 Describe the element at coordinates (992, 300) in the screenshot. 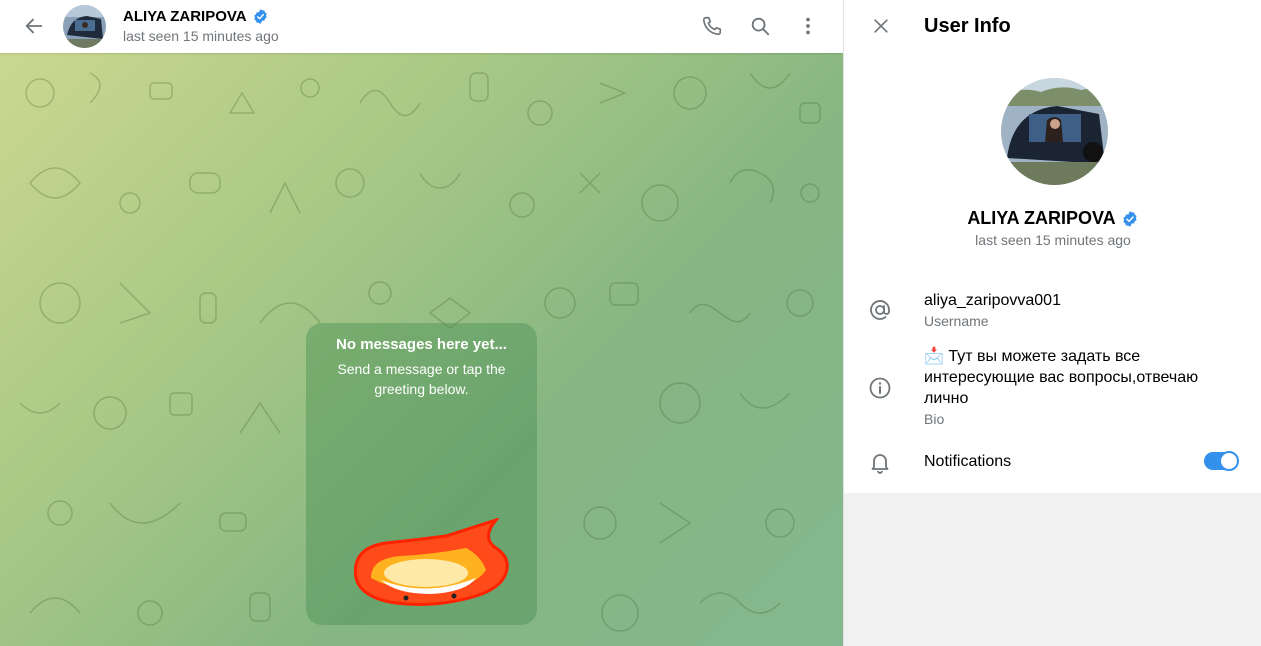

I see `username-value: aliya_zaripovva001` at that location.